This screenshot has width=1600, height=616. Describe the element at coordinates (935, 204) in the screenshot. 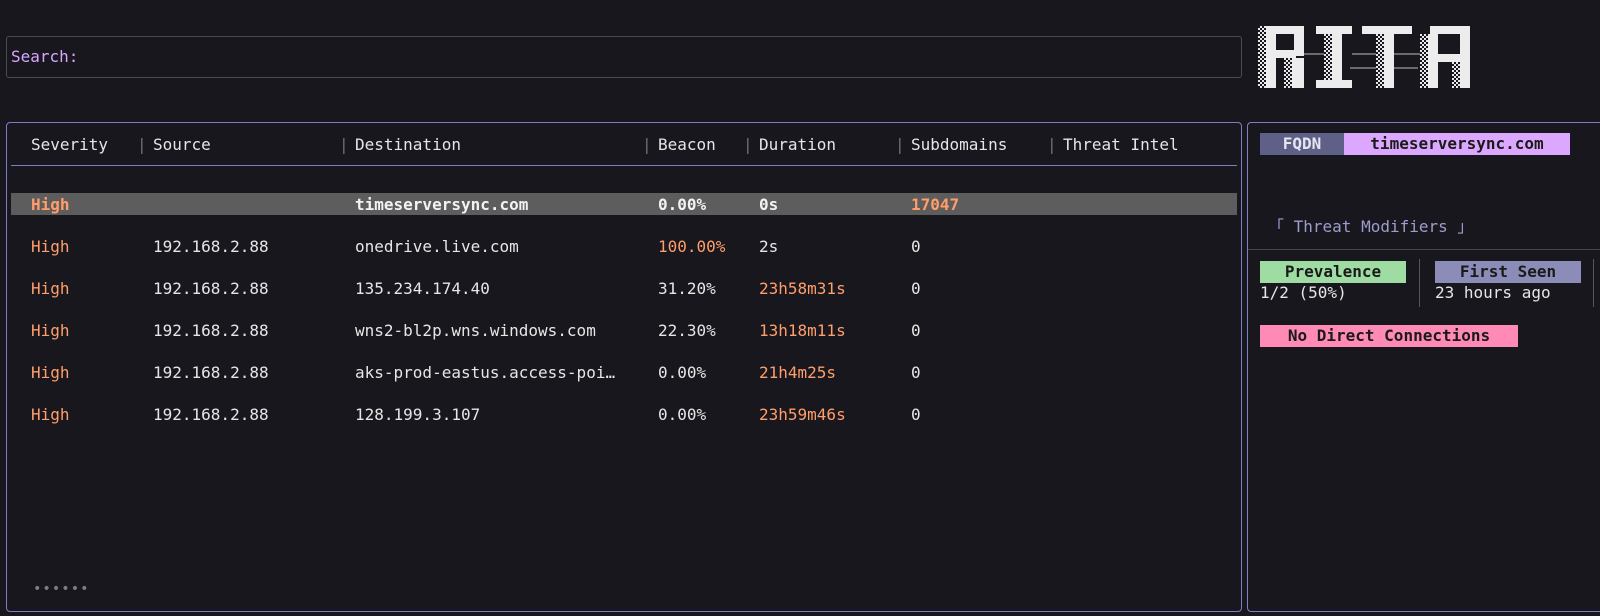

I see `cell-subdomains: 17047` at that location.